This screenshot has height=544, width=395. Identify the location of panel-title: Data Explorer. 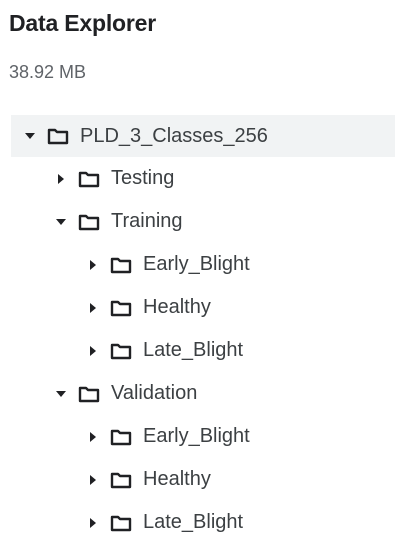
(82, 23).